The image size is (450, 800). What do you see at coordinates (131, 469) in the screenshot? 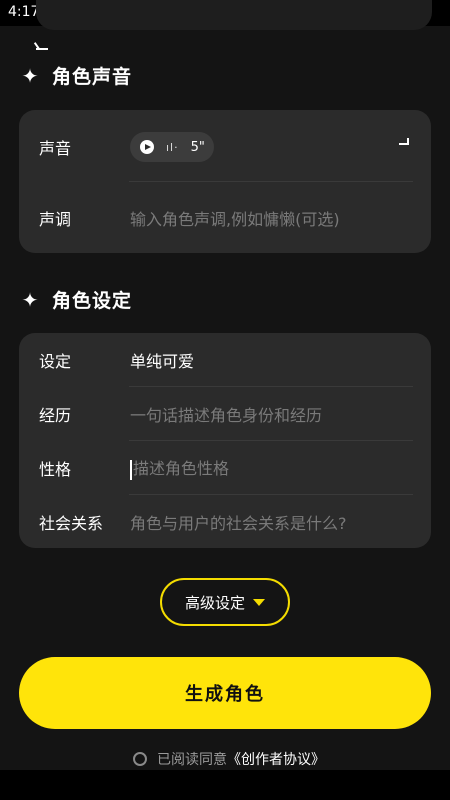
I see `text-cursor` at bounding box center [131, 469].